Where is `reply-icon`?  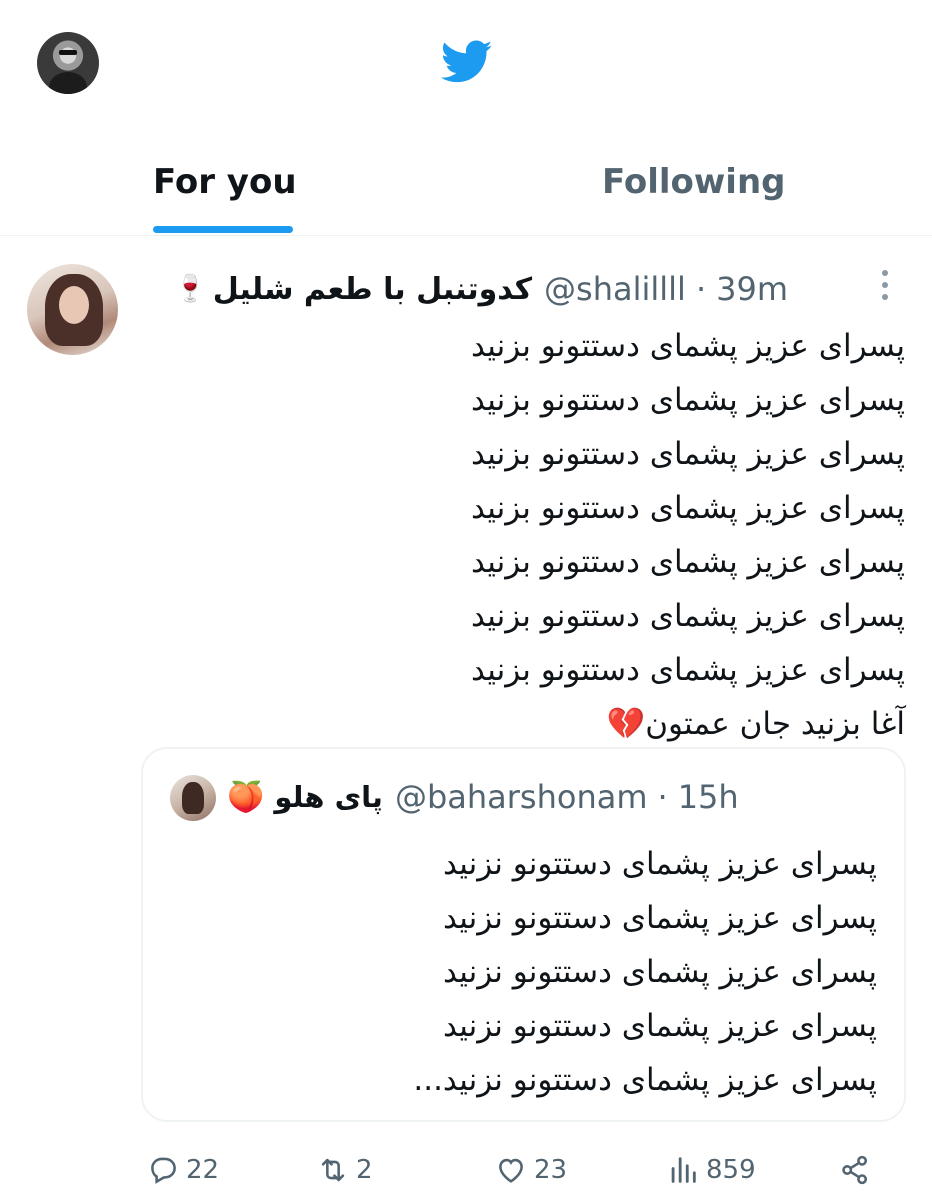 reply-icon is located at coordinates (163, 1170).